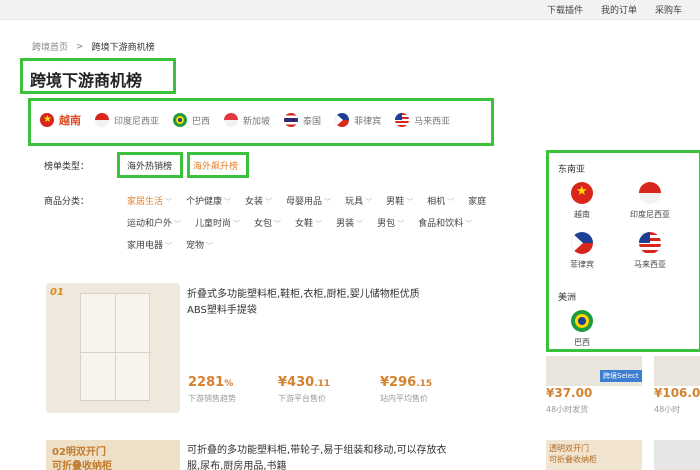  Describe the element at coordinates (115, 347) in the screenshot. I see `cabinet-illustration` at that location.